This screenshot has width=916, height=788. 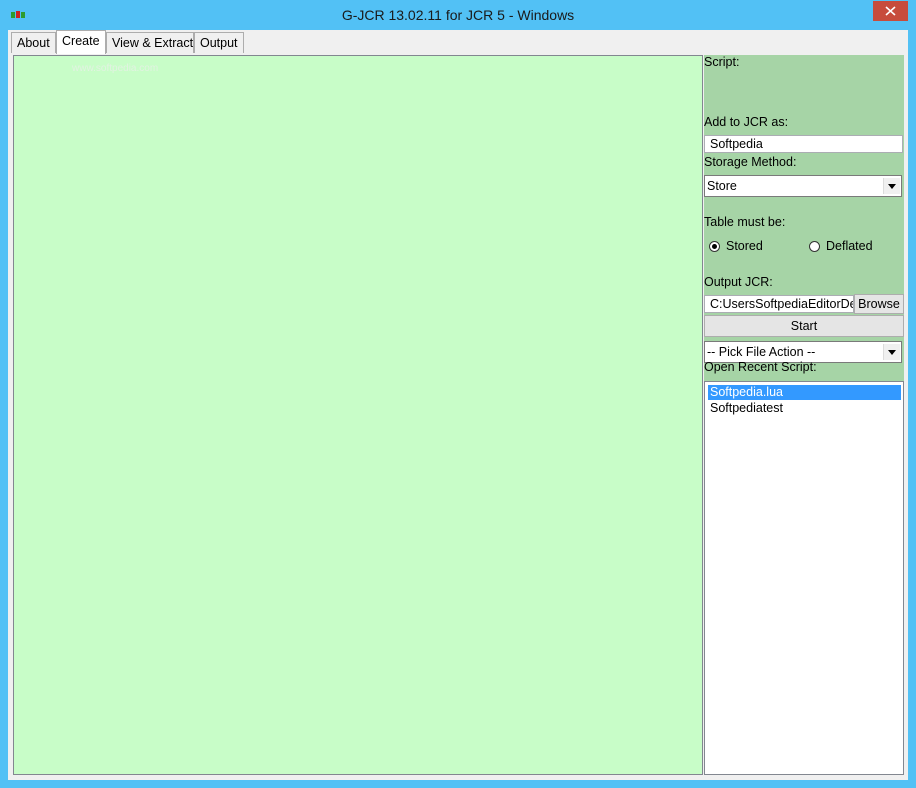 I want to click on tab-view-extract: View & Extract, so click(x=150, y=42).